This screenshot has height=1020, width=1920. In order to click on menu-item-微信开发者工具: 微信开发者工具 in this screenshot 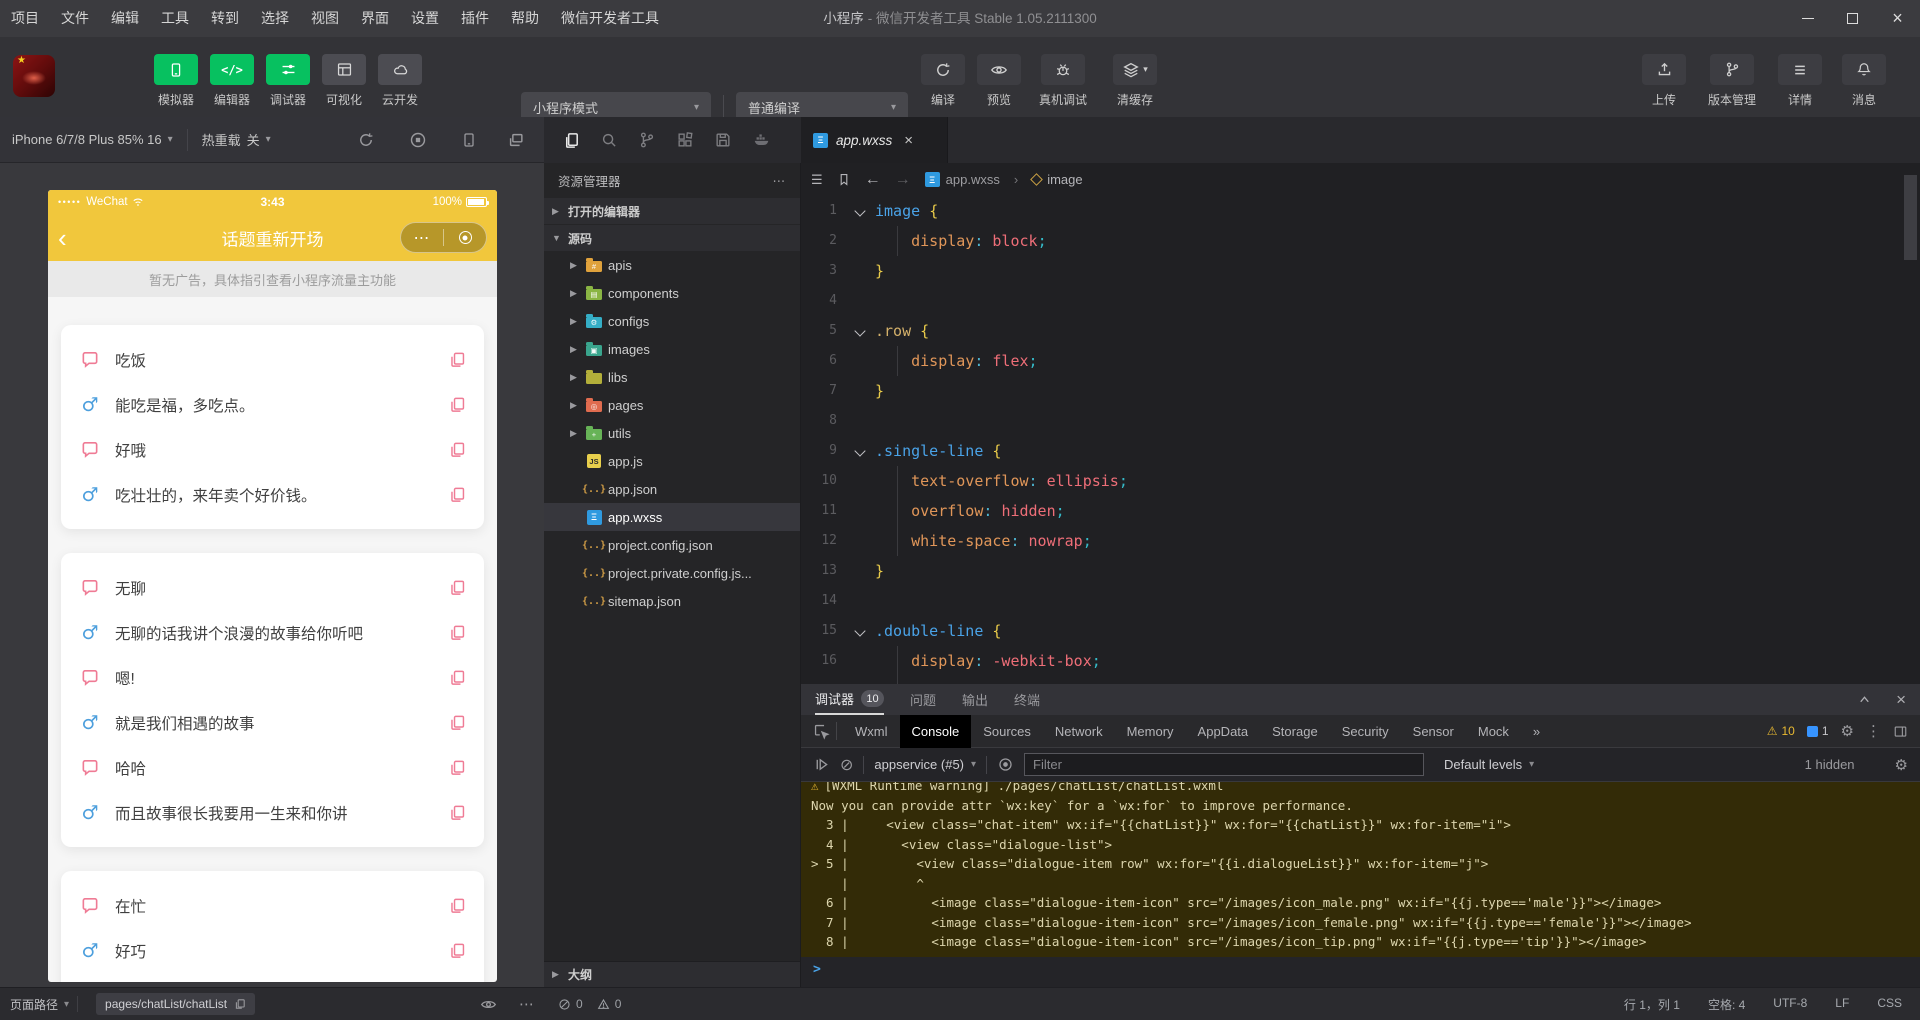, I will do `click(610, 18)`.